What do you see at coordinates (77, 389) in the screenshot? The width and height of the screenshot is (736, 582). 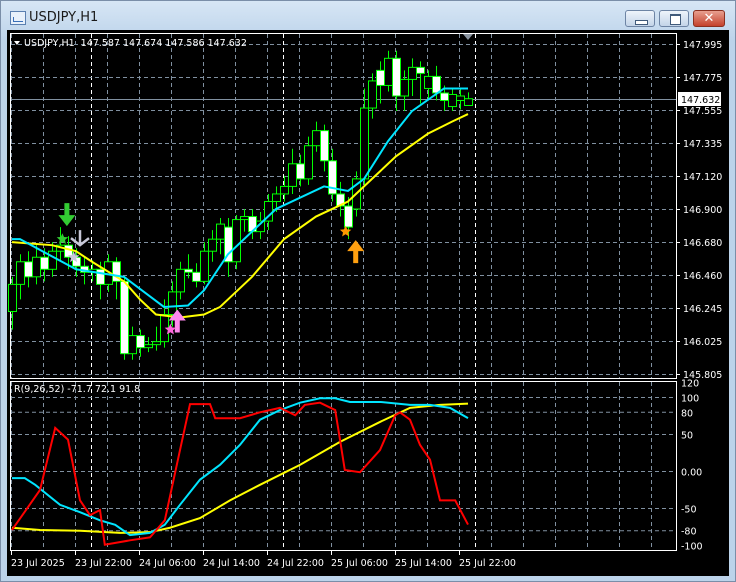 I see `indicator-info-label: R(9,26,52) -71.7 72.1 91.8` at bounding box center [77, 389].